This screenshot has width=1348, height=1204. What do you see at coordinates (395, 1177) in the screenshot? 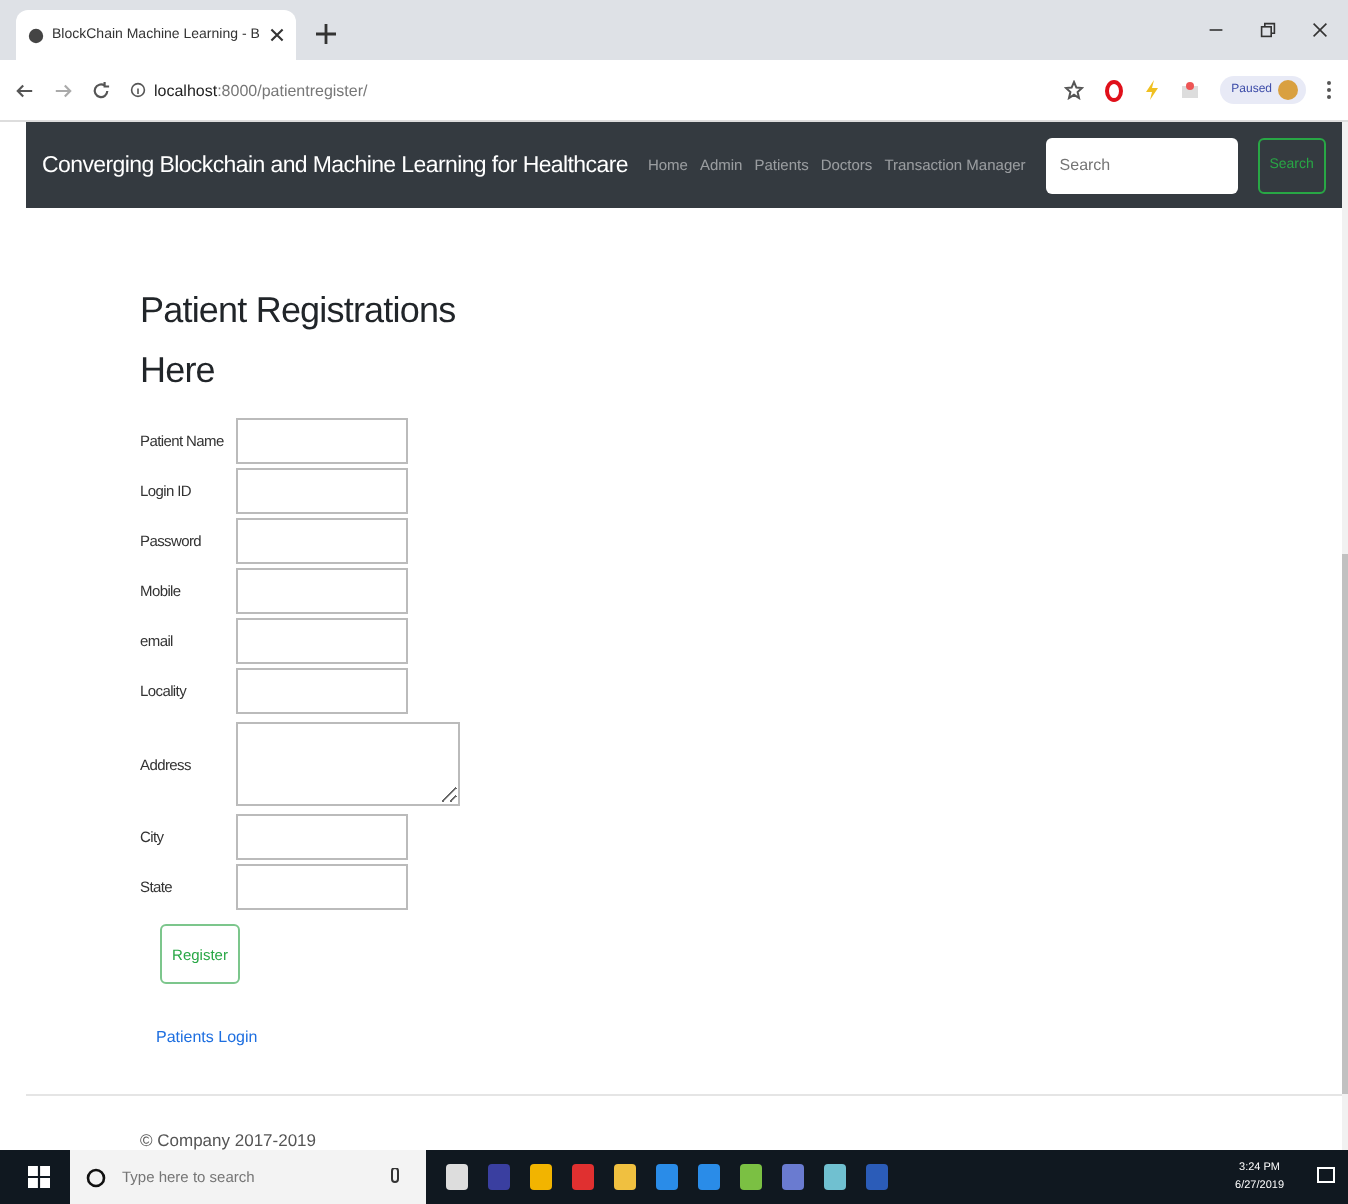
I see `microphone-icon` at bounding box center [395, 1177].